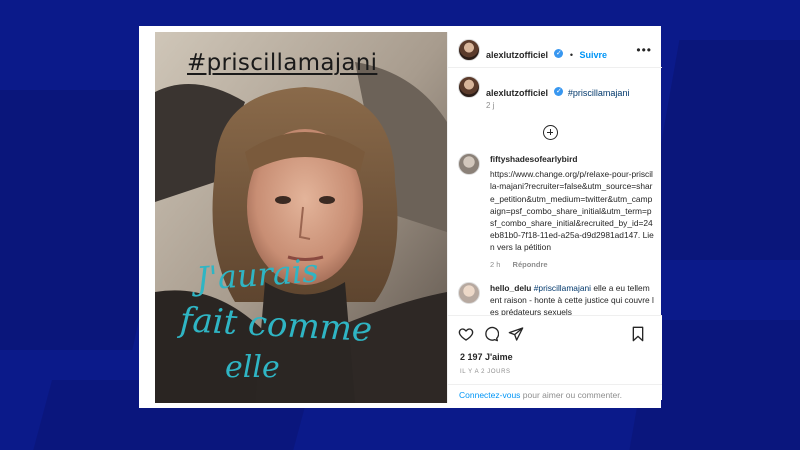  What do you see at coordinates (517, 55) in the screenshot?
I see `author-username: alexlutzofficiel` at bounding box center [517, 55].